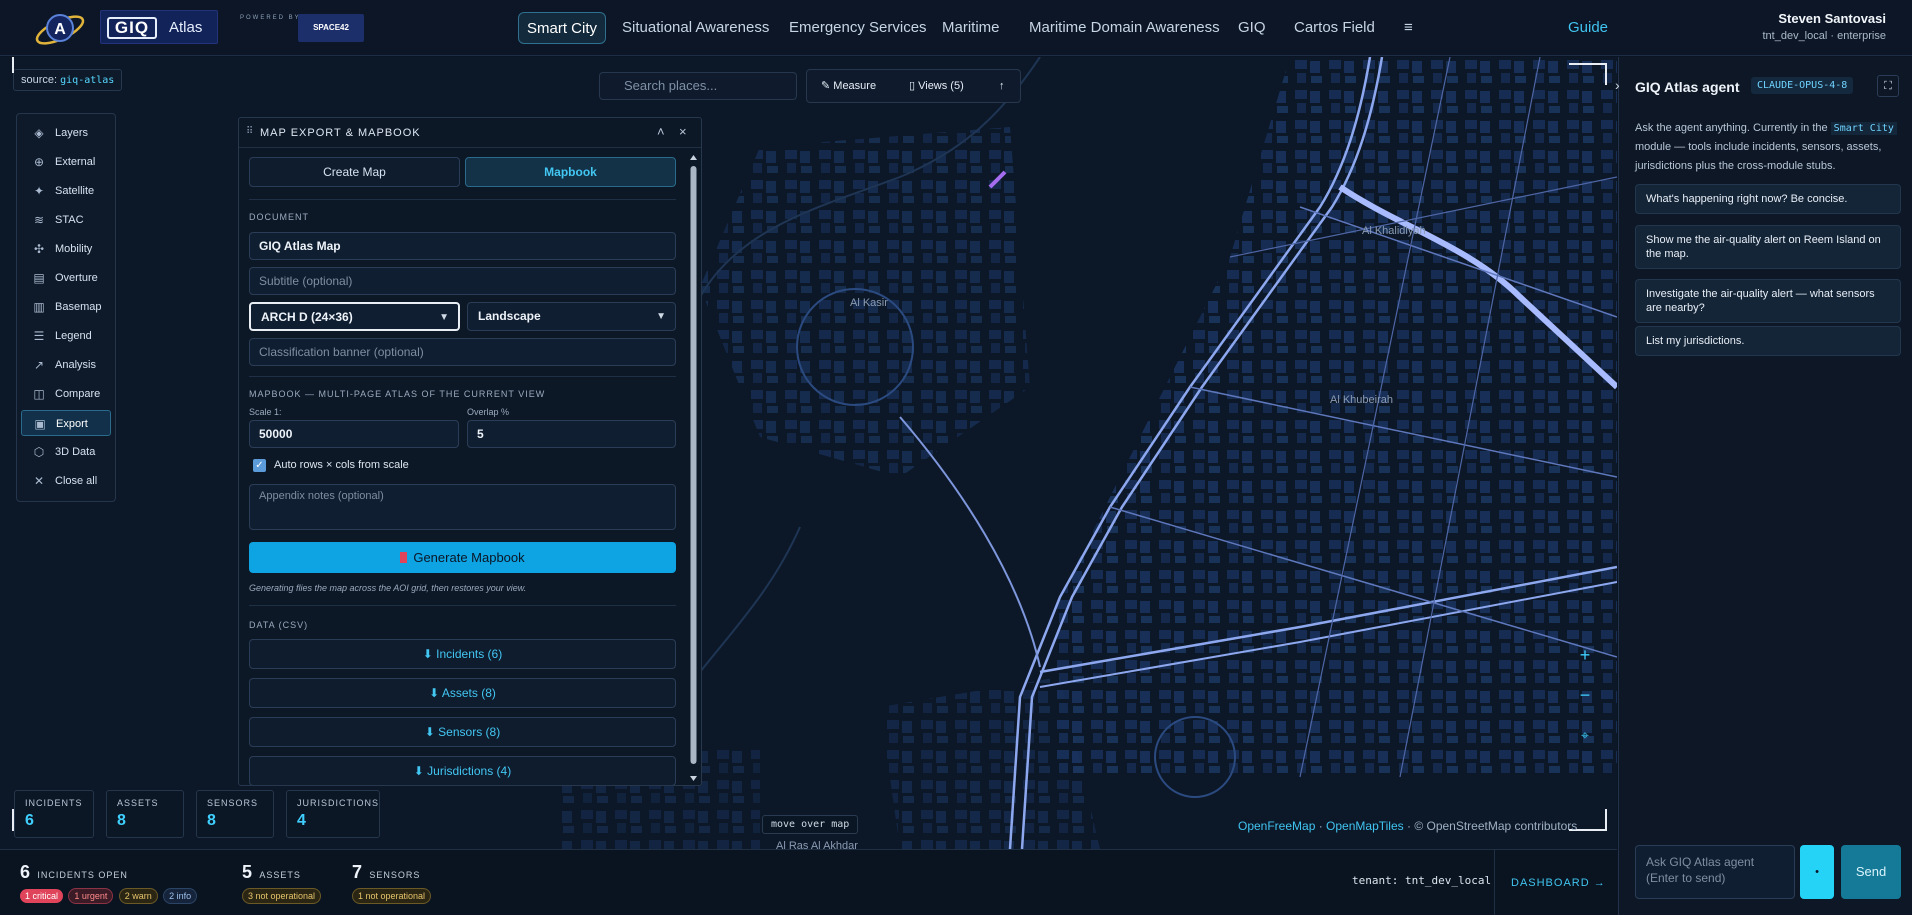 The image size is (1912, 915). Describe the element at coordinates (1002, 86) in the screenshot. I see `upload-icon: ↑` at that location.